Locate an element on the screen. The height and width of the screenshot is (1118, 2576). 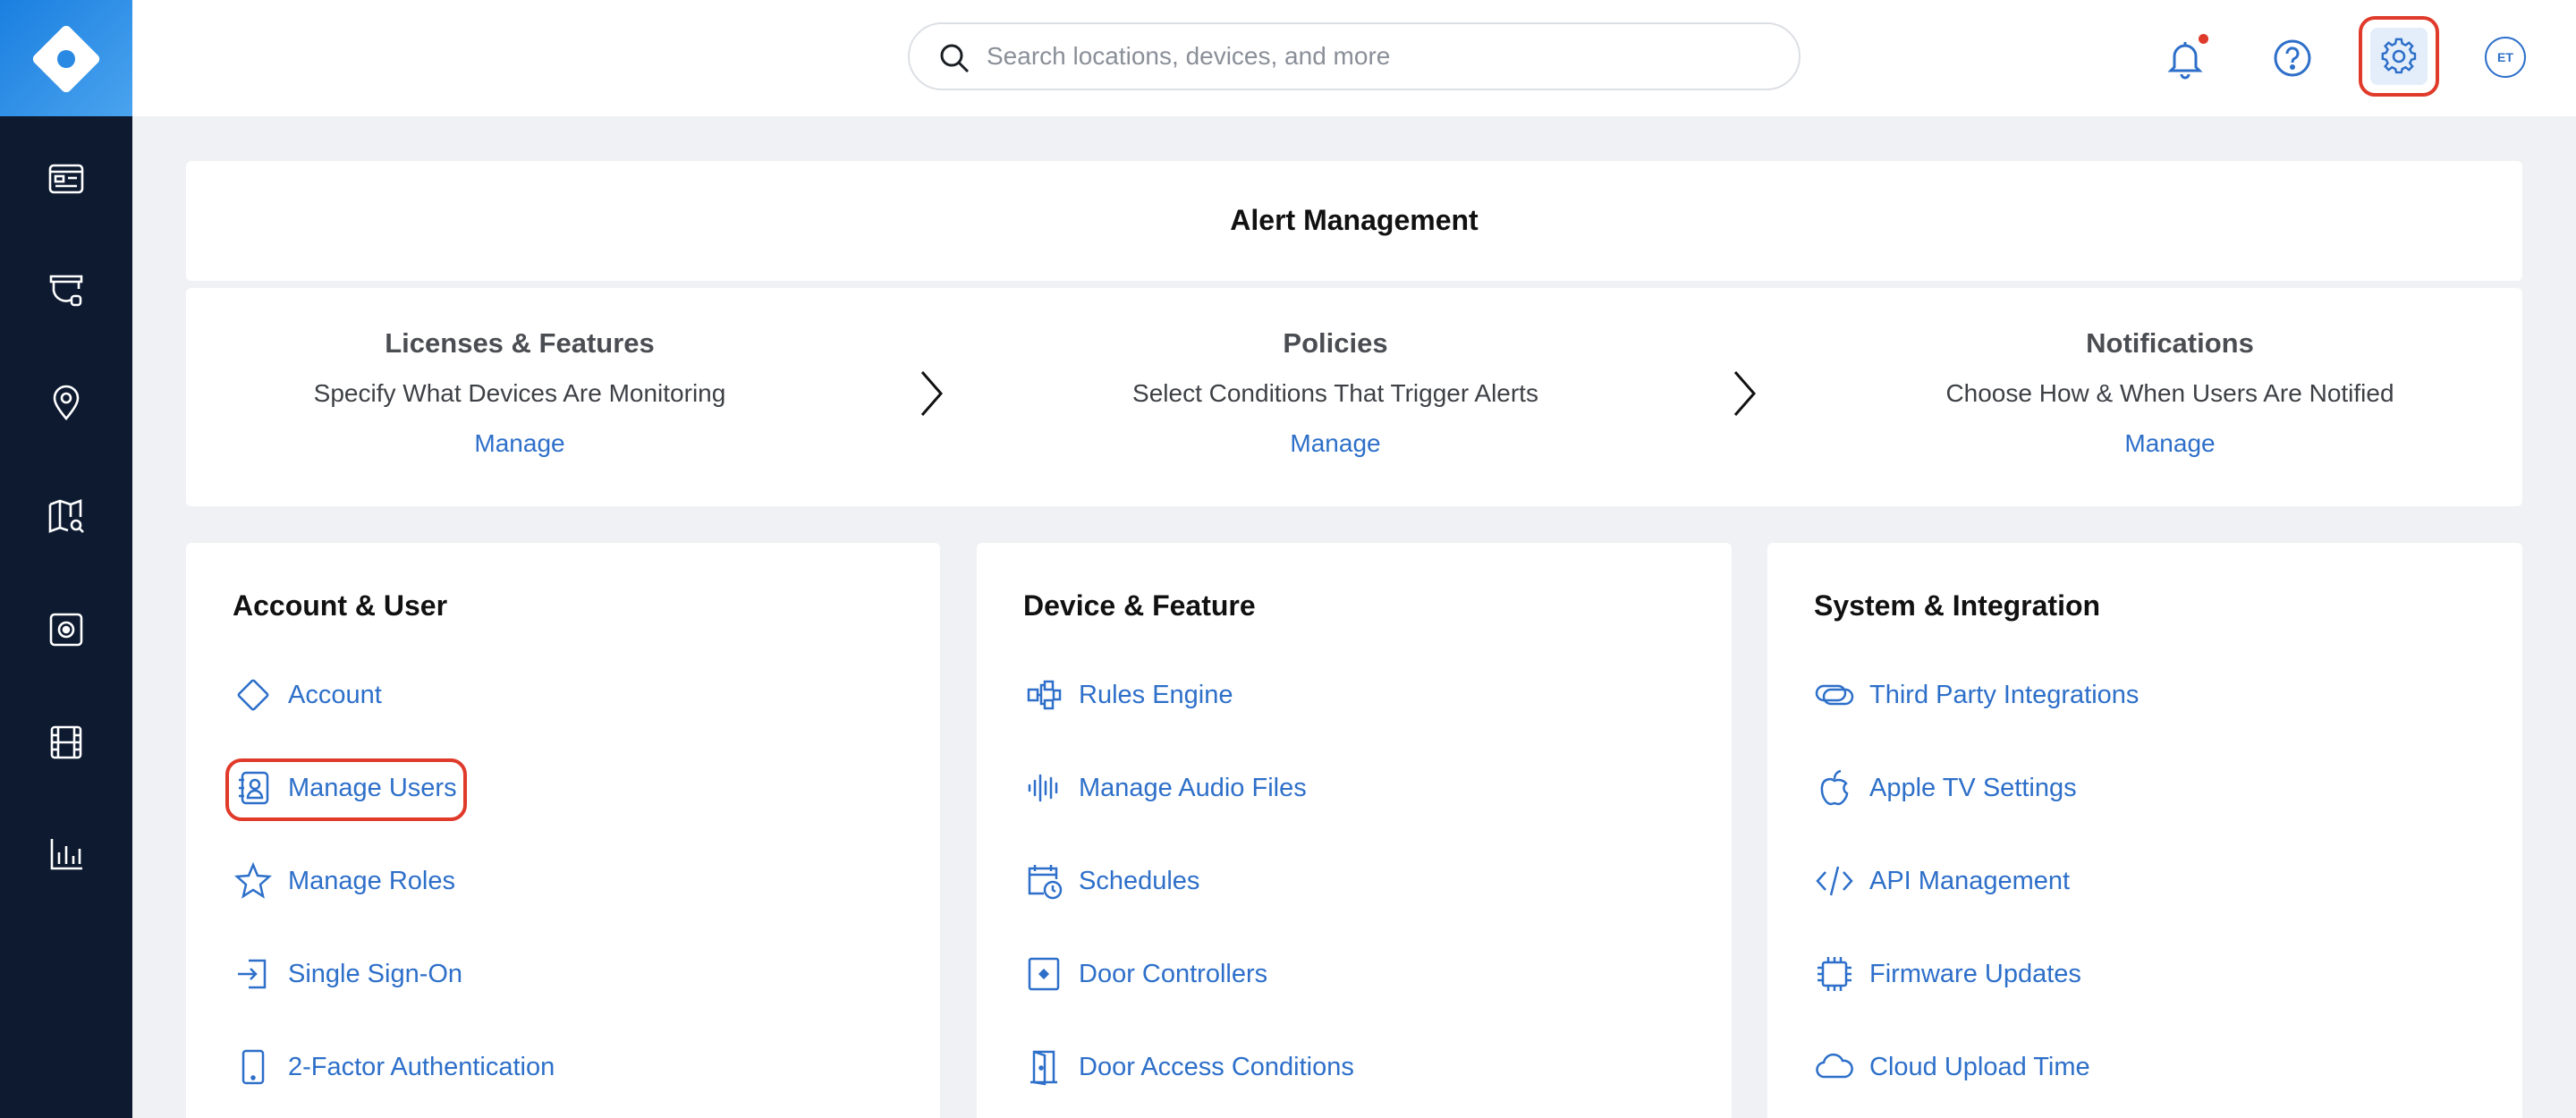
manage-roles-link: Manage Roles is located at coordinates (344, 881).